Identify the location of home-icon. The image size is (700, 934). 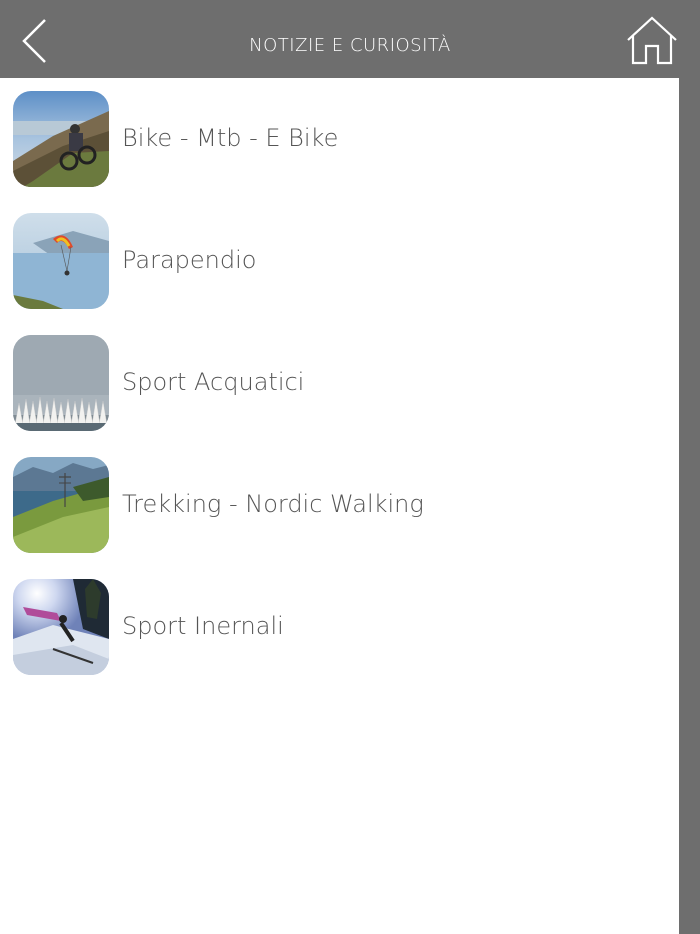
(652, 40).